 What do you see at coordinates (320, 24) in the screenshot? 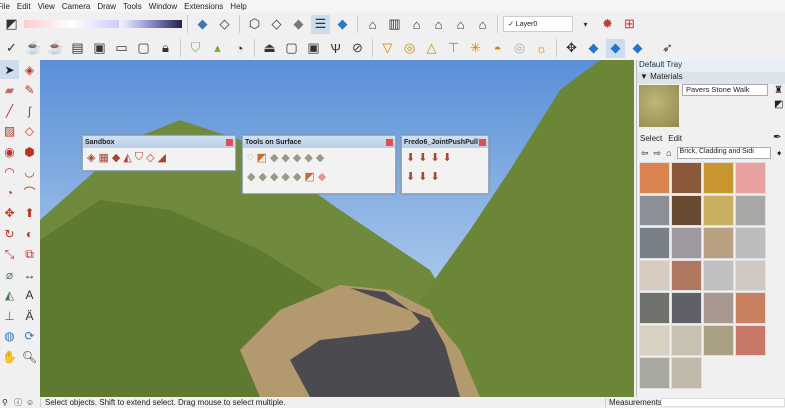
I see `monochrome-icon: ☰` at bounding box center [320, 24].